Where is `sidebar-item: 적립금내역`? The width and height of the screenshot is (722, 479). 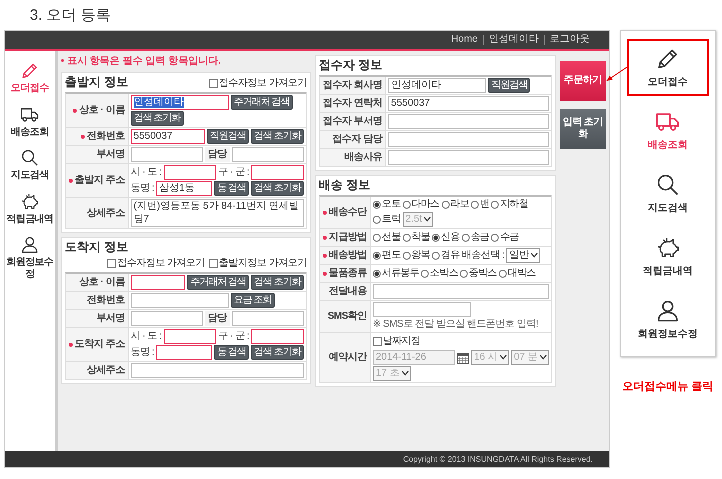 sidebar-item: 적립금내역 is located at coordinates (30, 208).